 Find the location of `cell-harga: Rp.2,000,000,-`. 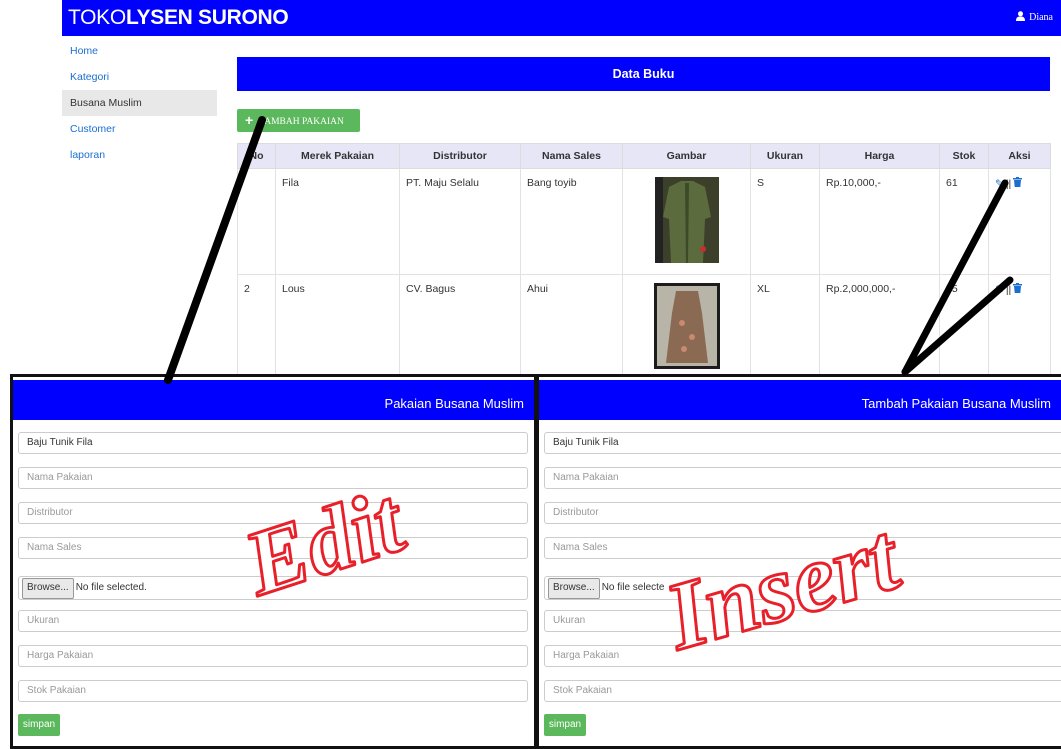

cell-harga: Rp.2,000,000,- is located at coordinates (879, 327).